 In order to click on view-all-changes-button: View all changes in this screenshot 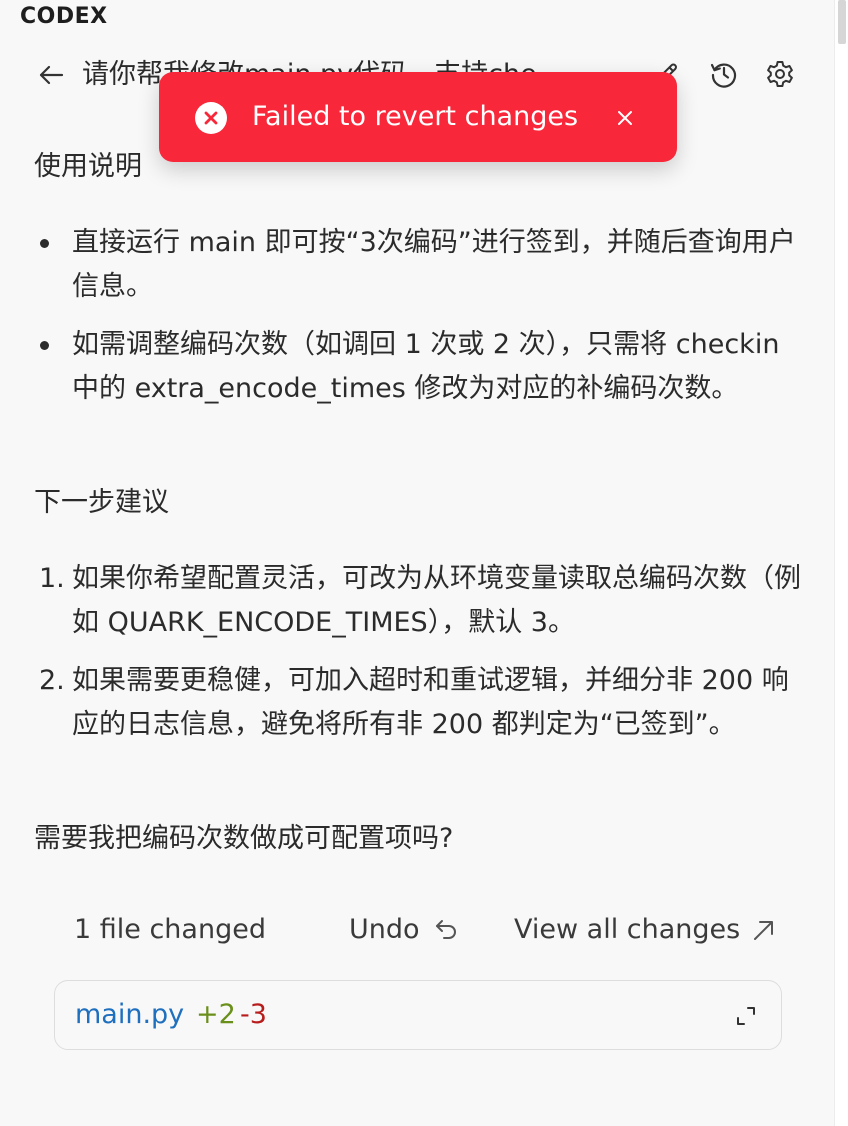, I will do `click(646, 929)`.